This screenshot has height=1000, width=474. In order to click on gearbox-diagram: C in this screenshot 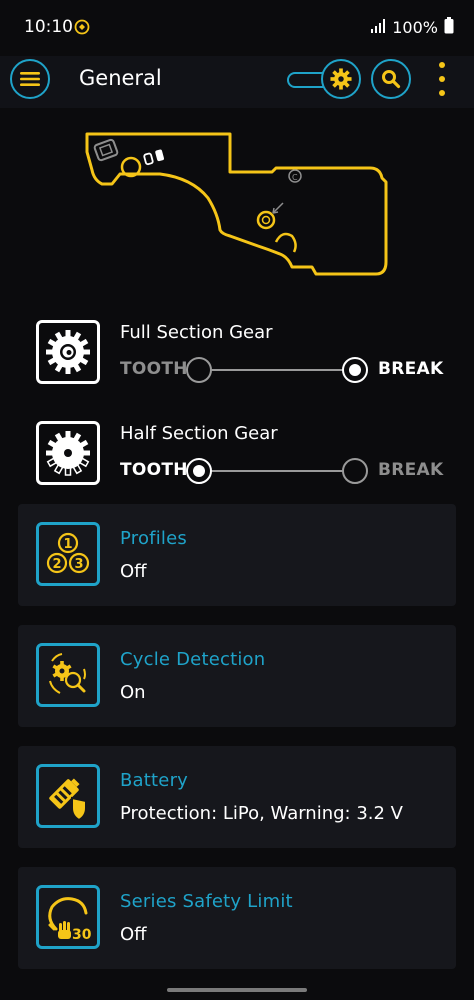, I will do `click(236, 204)`.